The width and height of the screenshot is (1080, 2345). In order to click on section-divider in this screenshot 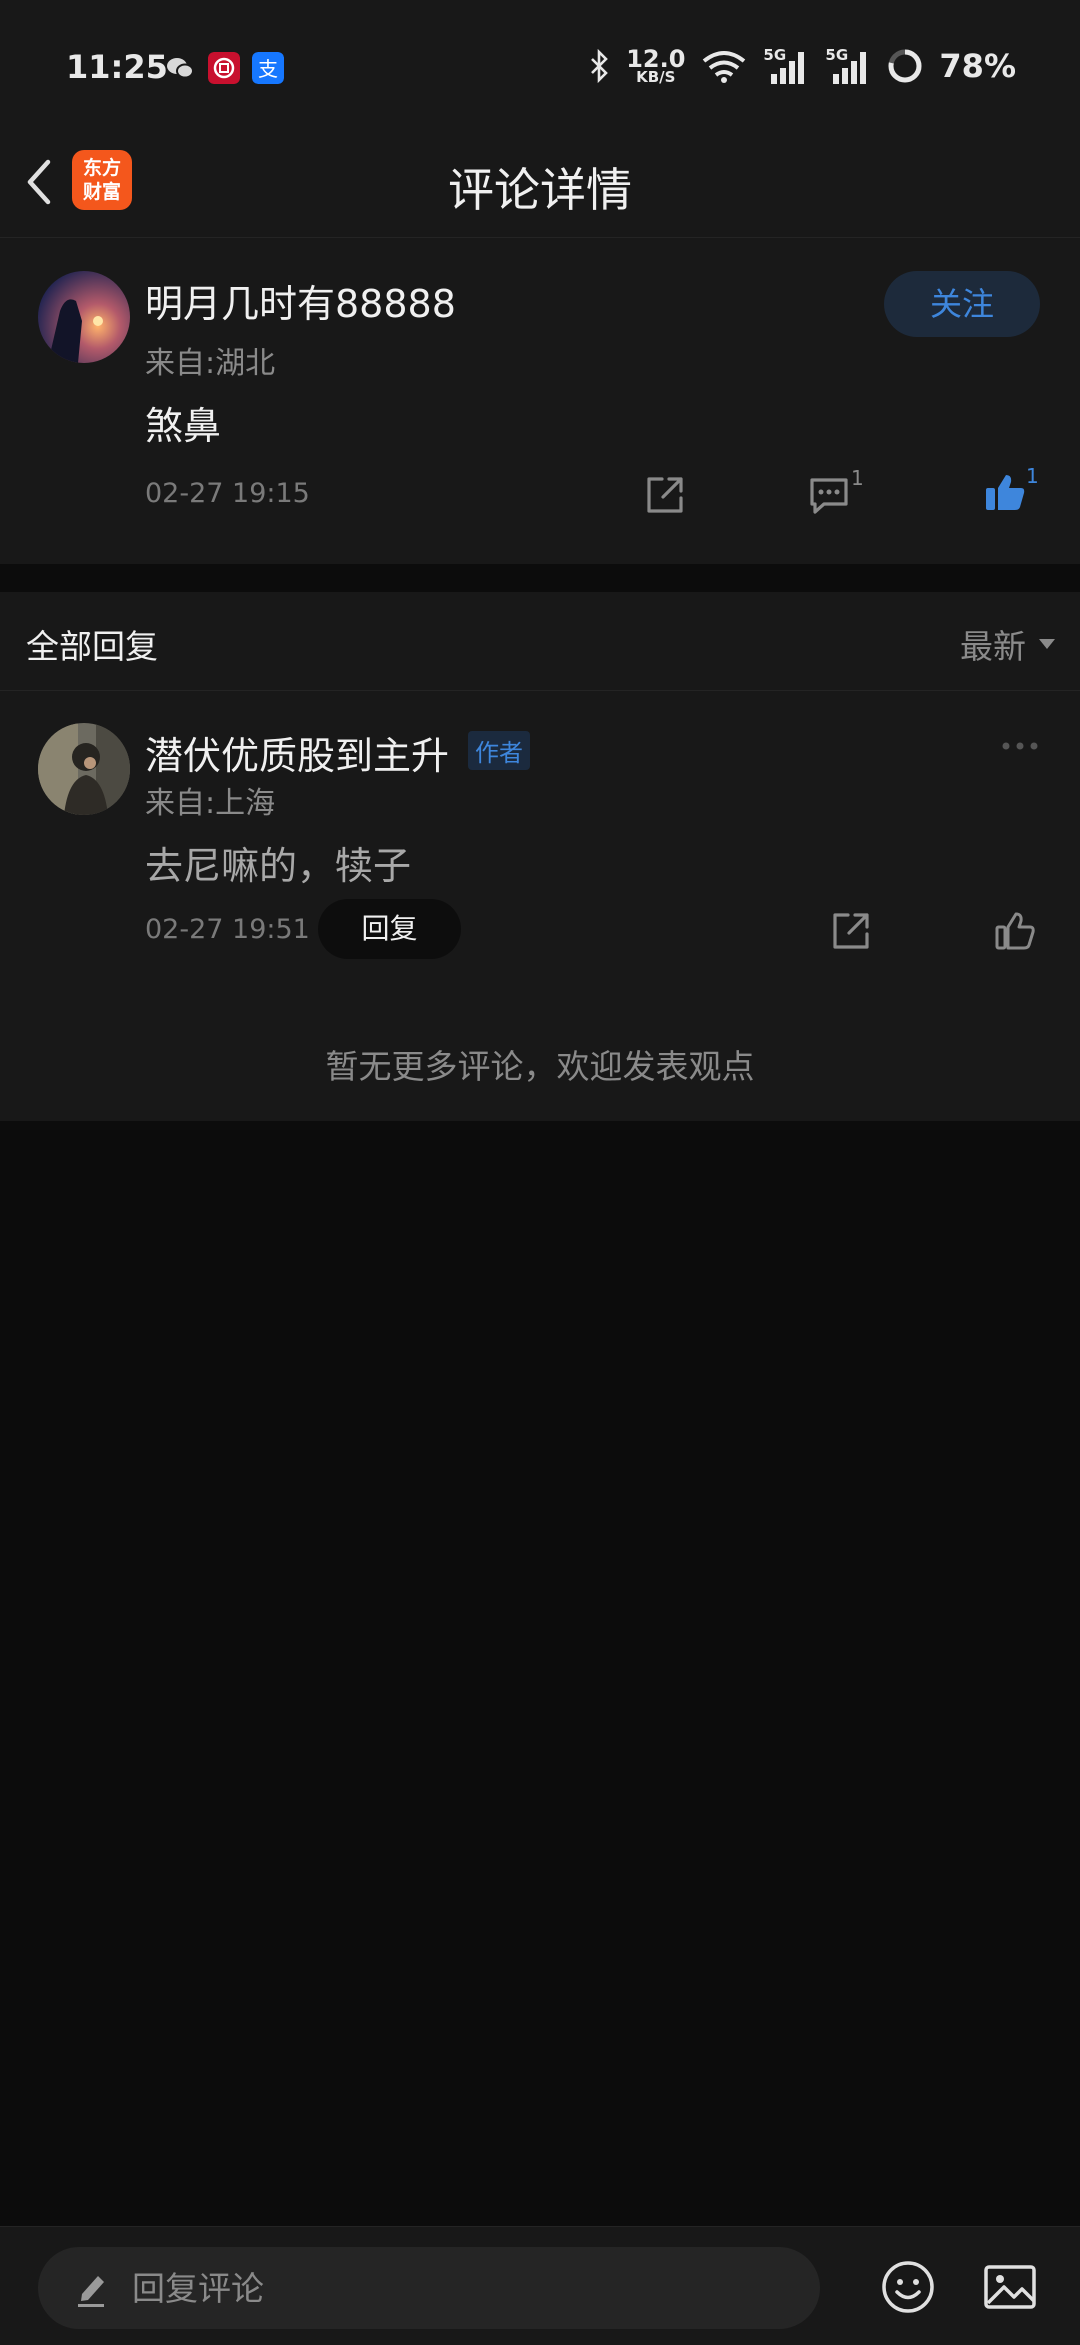, I will do `click(540, 578)`.